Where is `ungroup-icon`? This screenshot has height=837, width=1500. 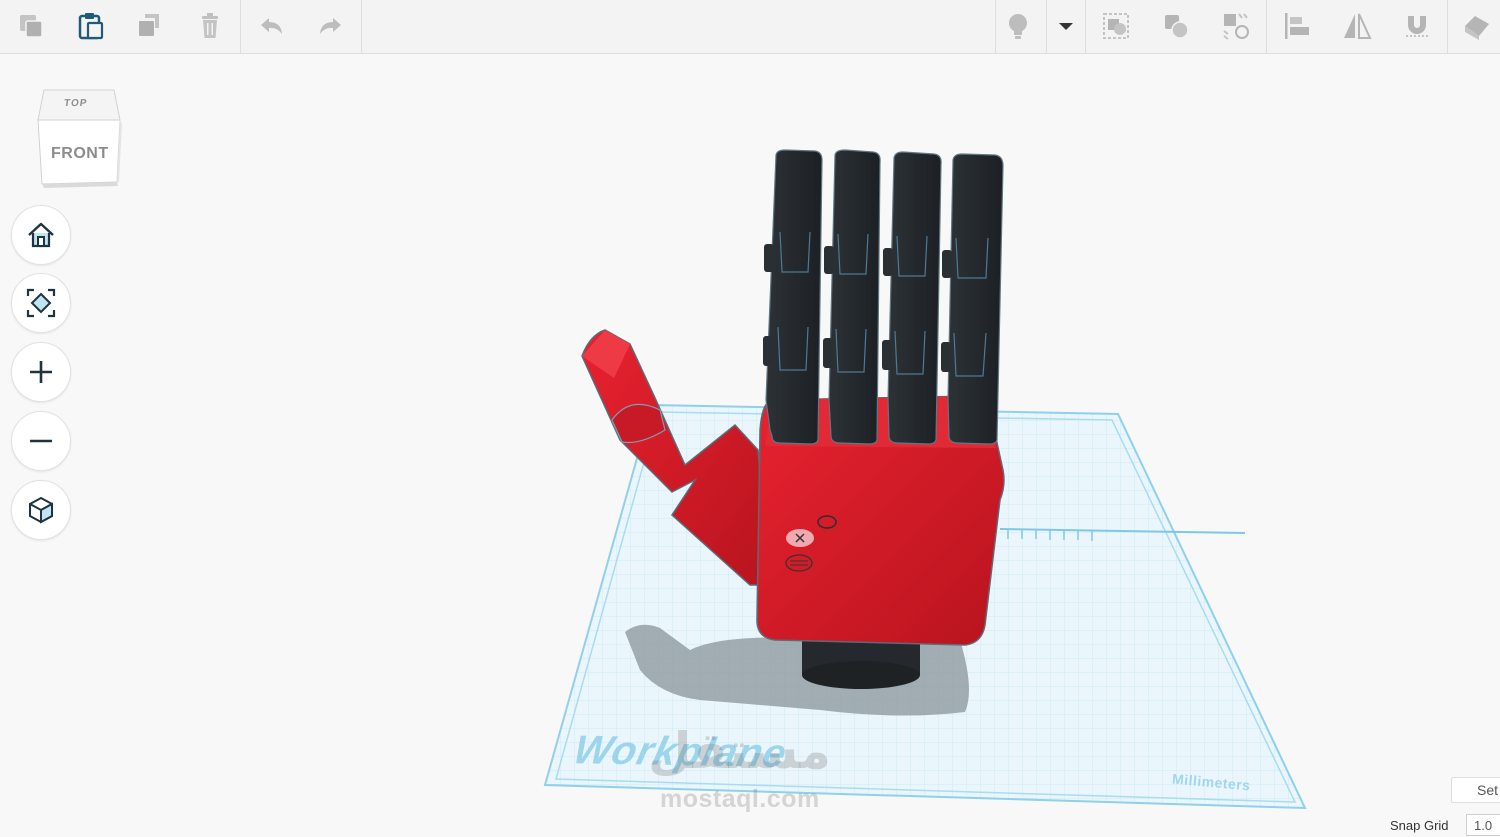 ungroup-icon is located at coordinates (1177, 27).